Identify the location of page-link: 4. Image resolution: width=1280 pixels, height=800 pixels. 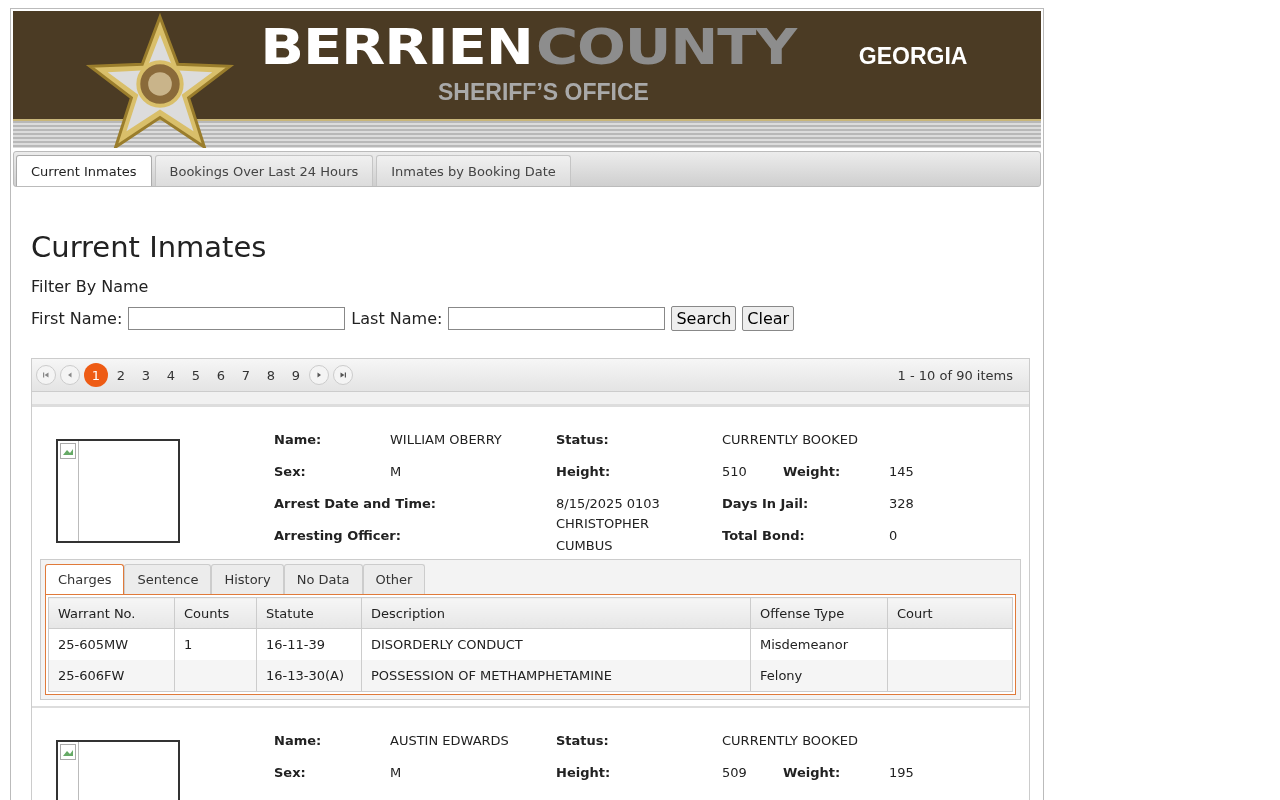
(171, 375).